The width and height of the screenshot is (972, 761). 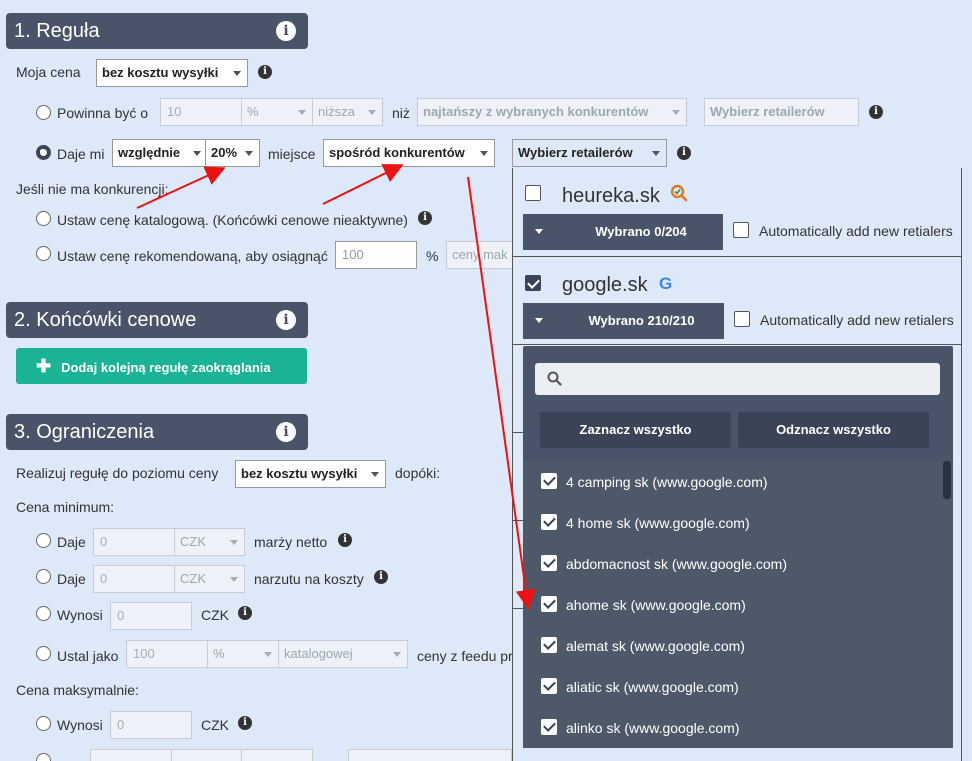 I want to click on arrow-to-list-item, so click(x=501, y=393).